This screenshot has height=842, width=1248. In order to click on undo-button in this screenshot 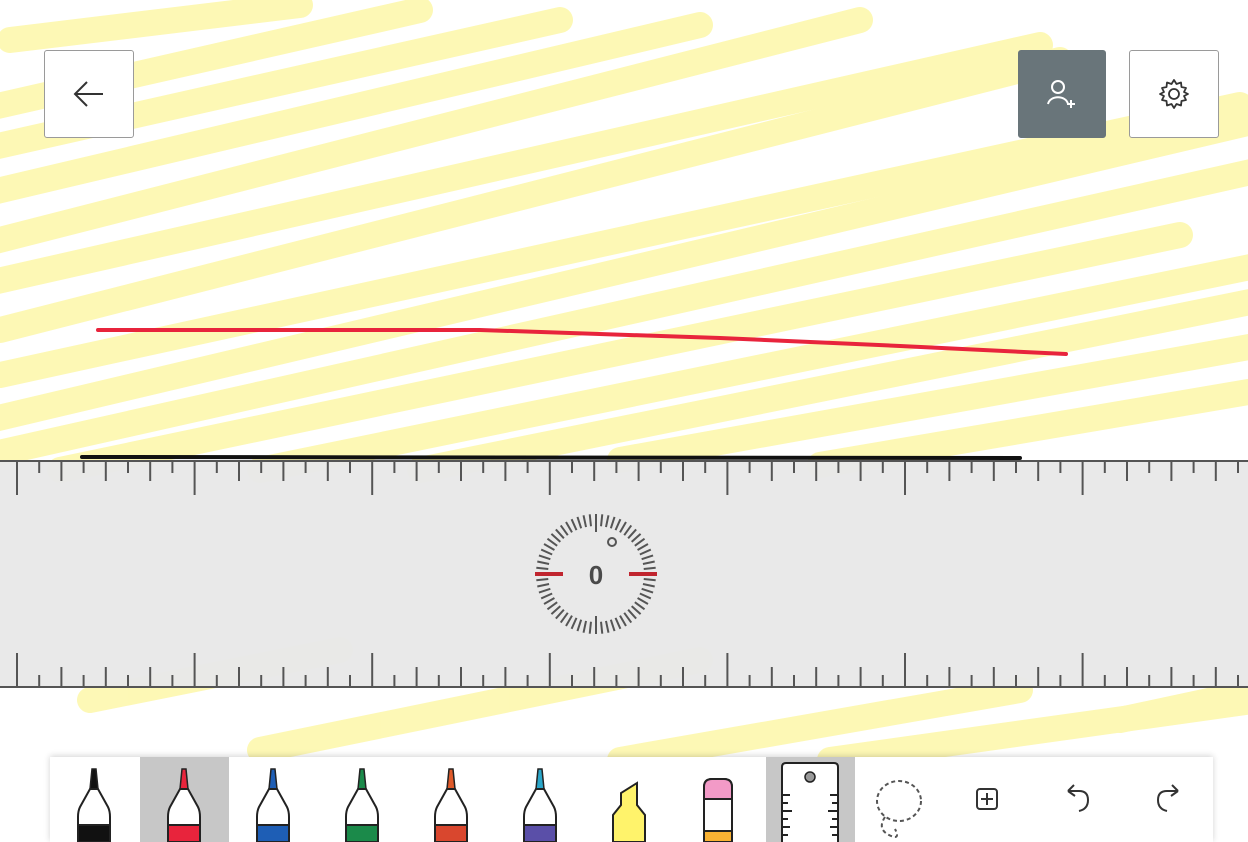, I will do `click(1077, 799)`.